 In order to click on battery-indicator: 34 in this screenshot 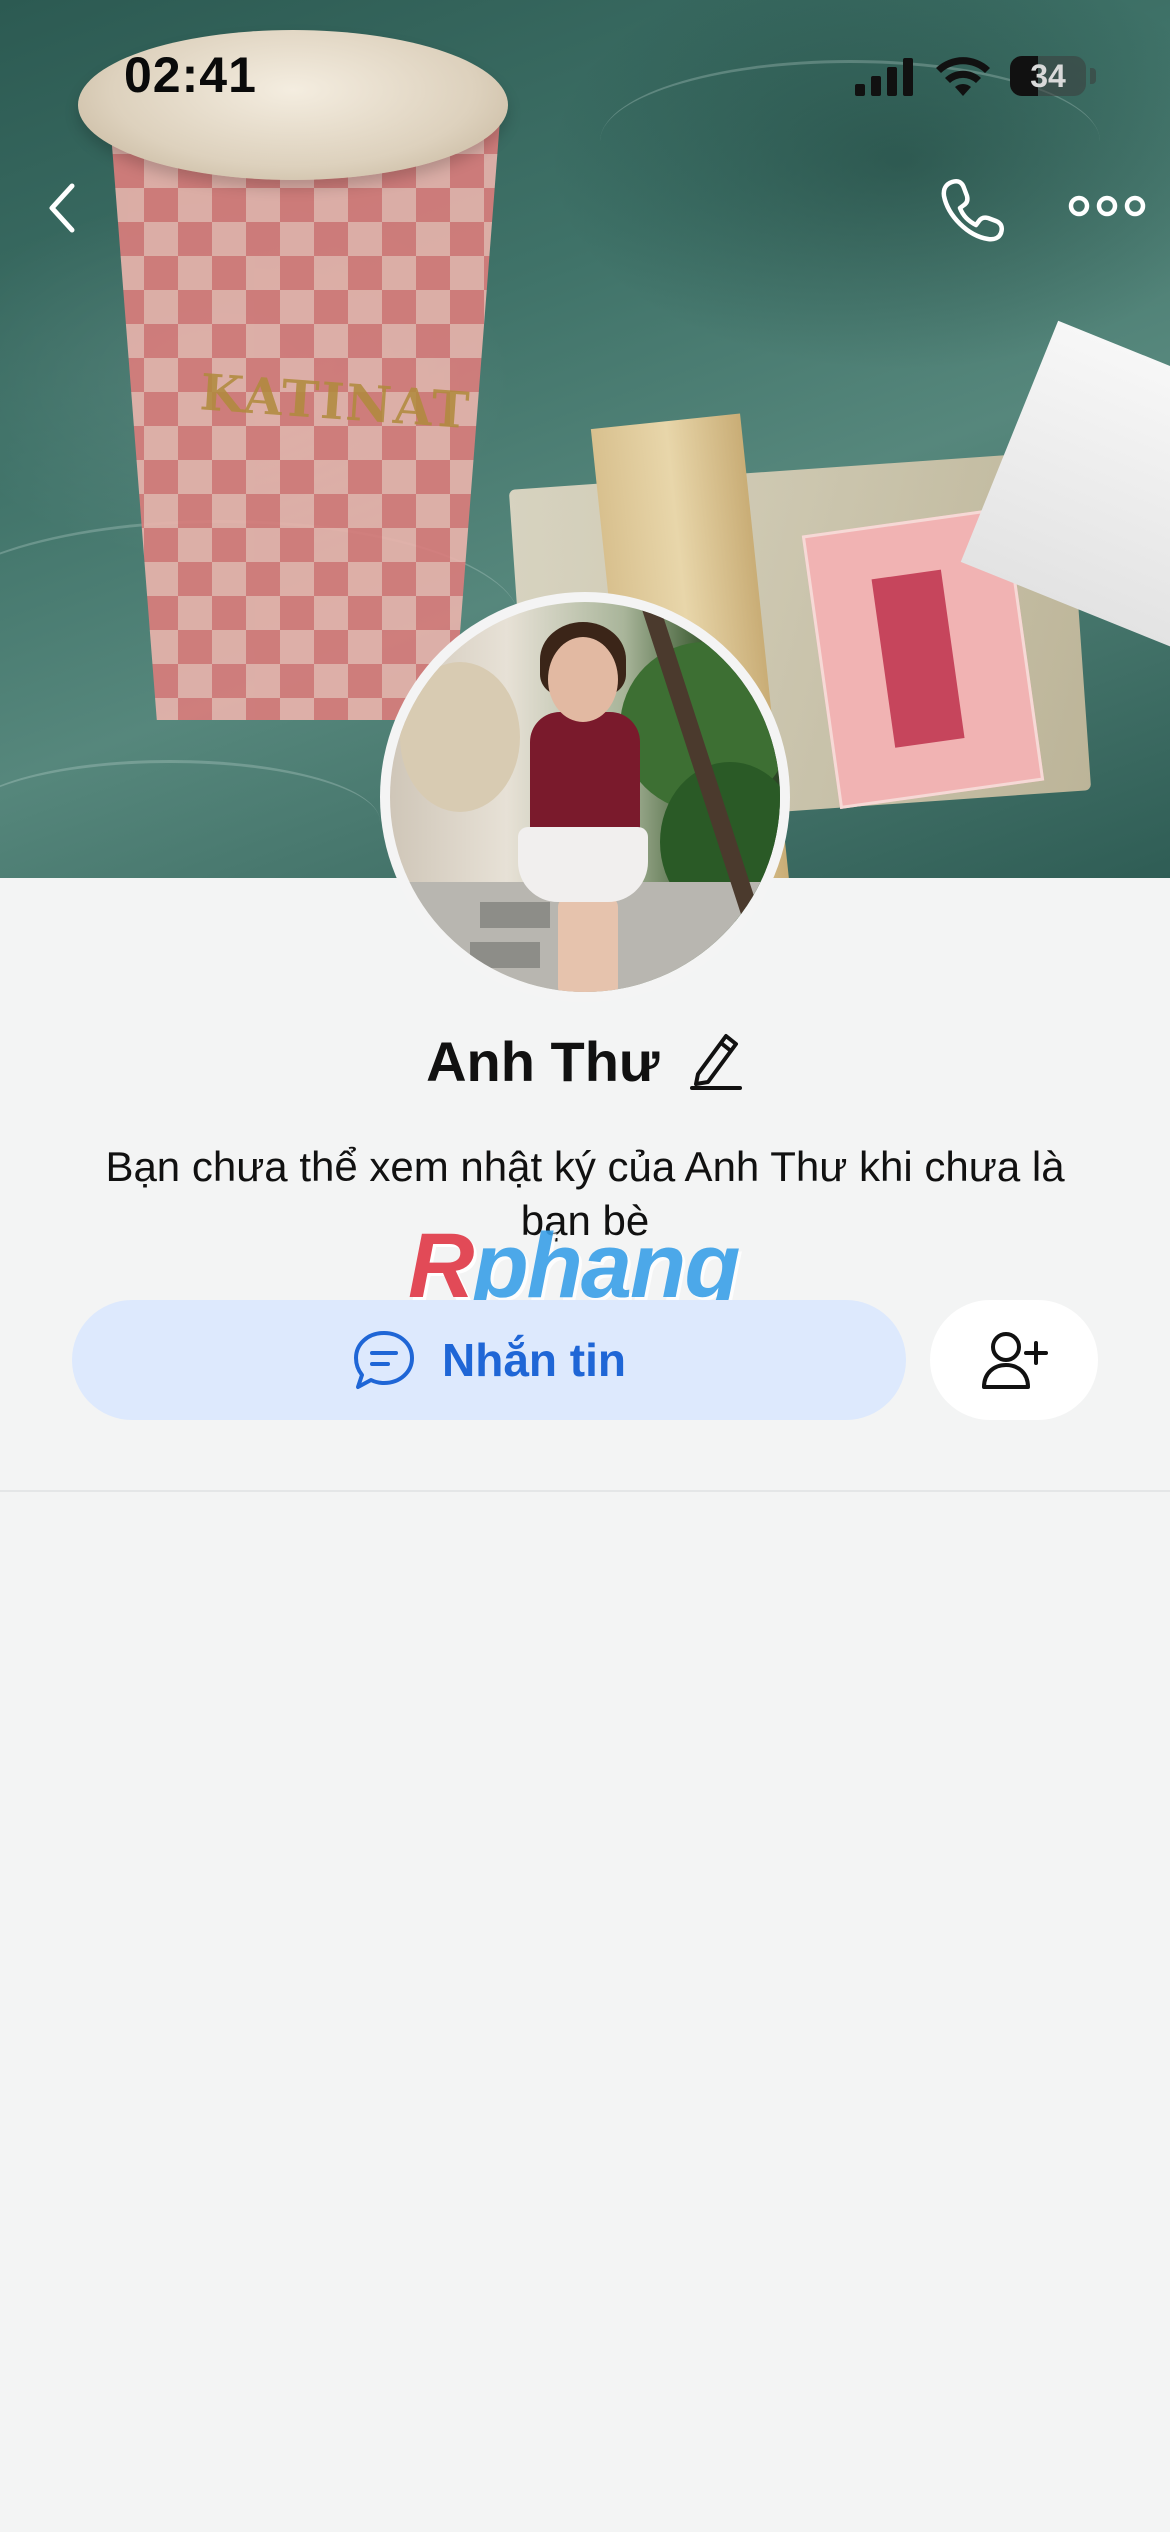, I will do `click(1048, 76)`.